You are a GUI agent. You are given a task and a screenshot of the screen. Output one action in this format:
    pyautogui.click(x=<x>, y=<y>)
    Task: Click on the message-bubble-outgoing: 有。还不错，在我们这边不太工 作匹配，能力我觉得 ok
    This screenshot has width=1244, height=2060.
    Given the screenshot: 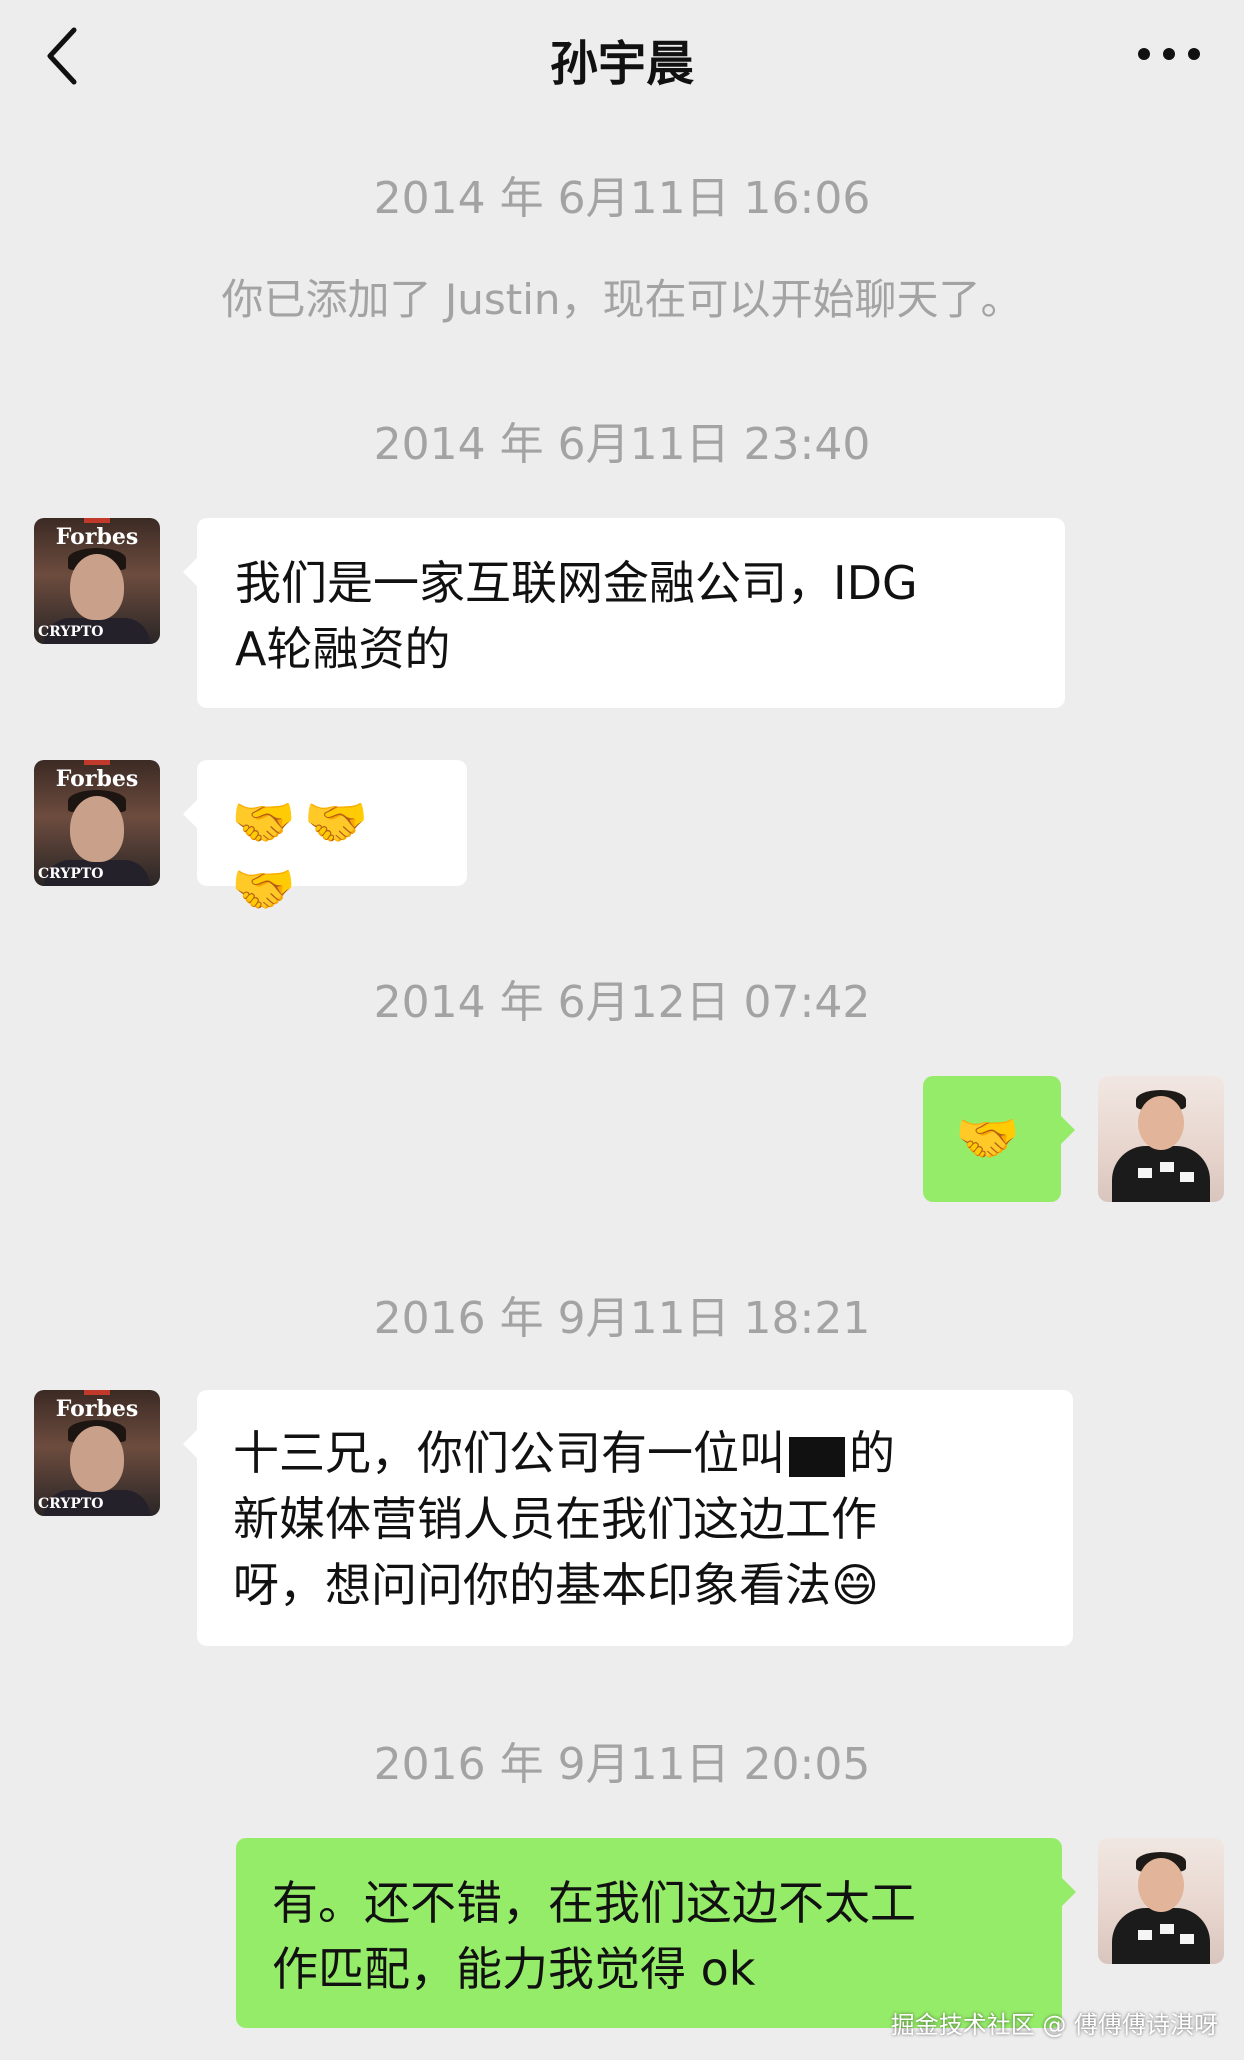 What is the action you would take?
    pyautogui.click(x=656, y=1933)
    